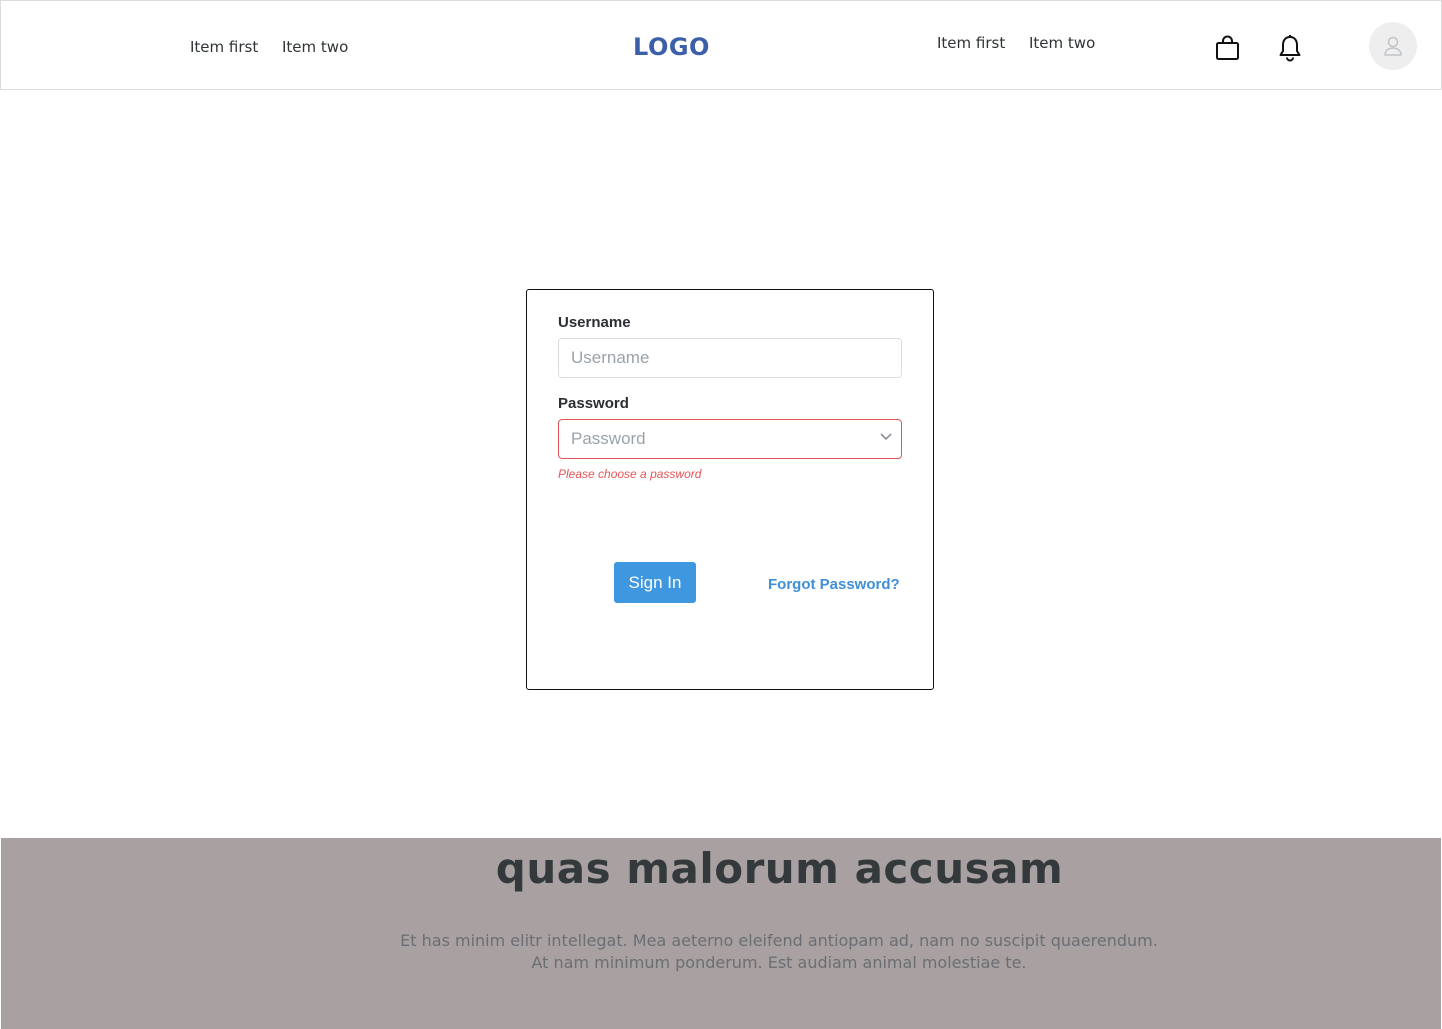  What do you see at coordinates (593, 403) in the screenshot?
I see `password-label: Password` at bounding box center [593, 403].